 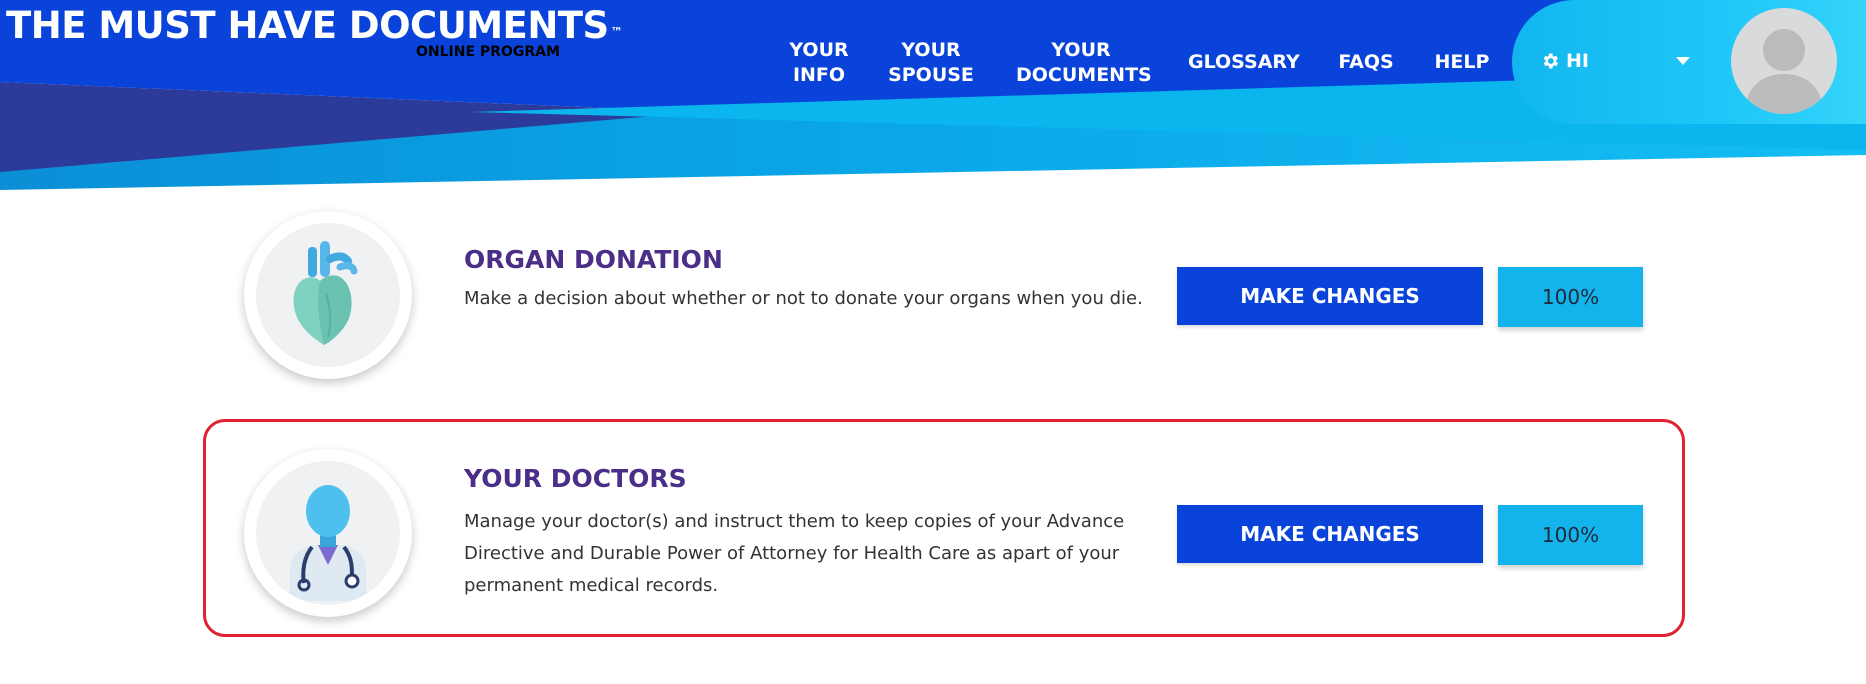 What do you see at coordinates (593, 259) in the screenshot?
I see `card-title: ORGAN DONATION` at bounding box center [593, 259].